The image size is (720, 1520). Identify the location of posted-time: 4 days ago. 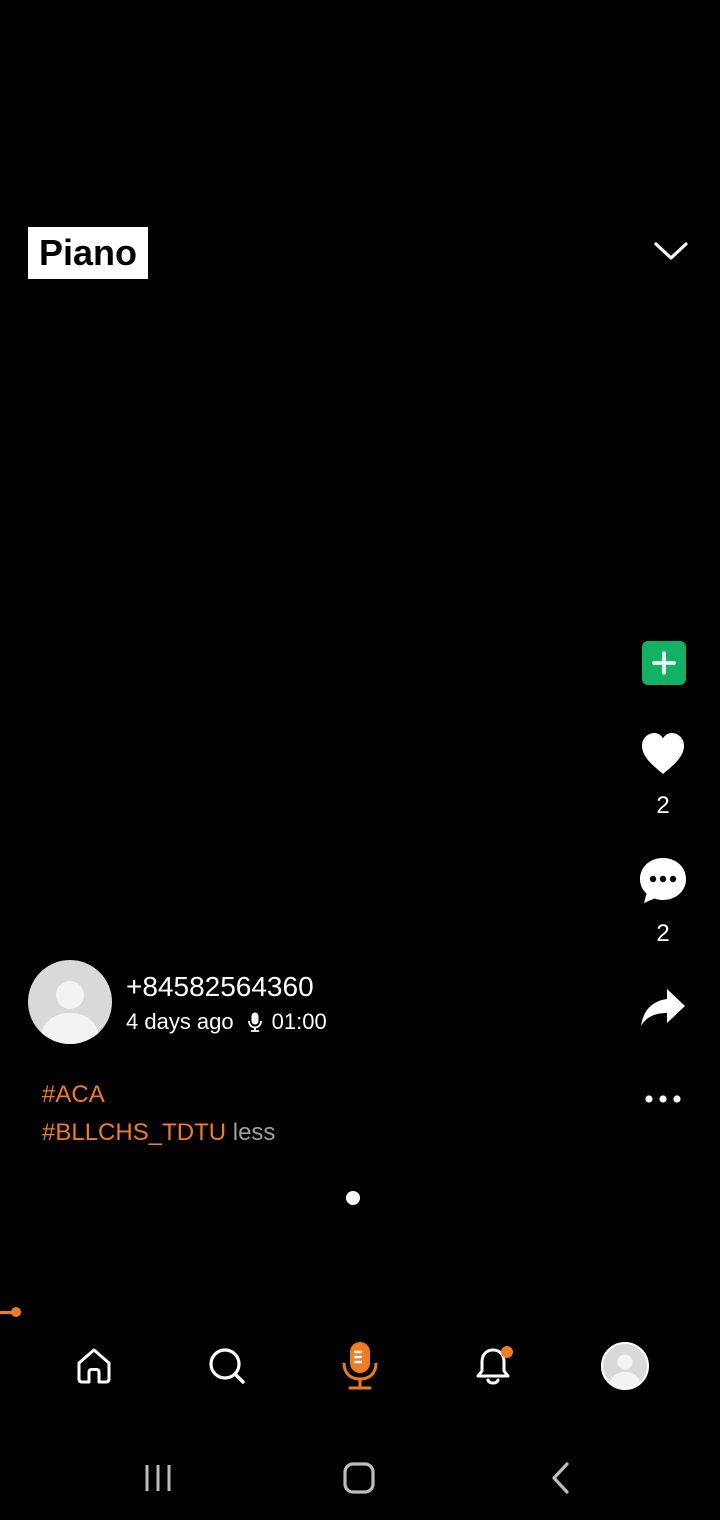
(180, 1021).